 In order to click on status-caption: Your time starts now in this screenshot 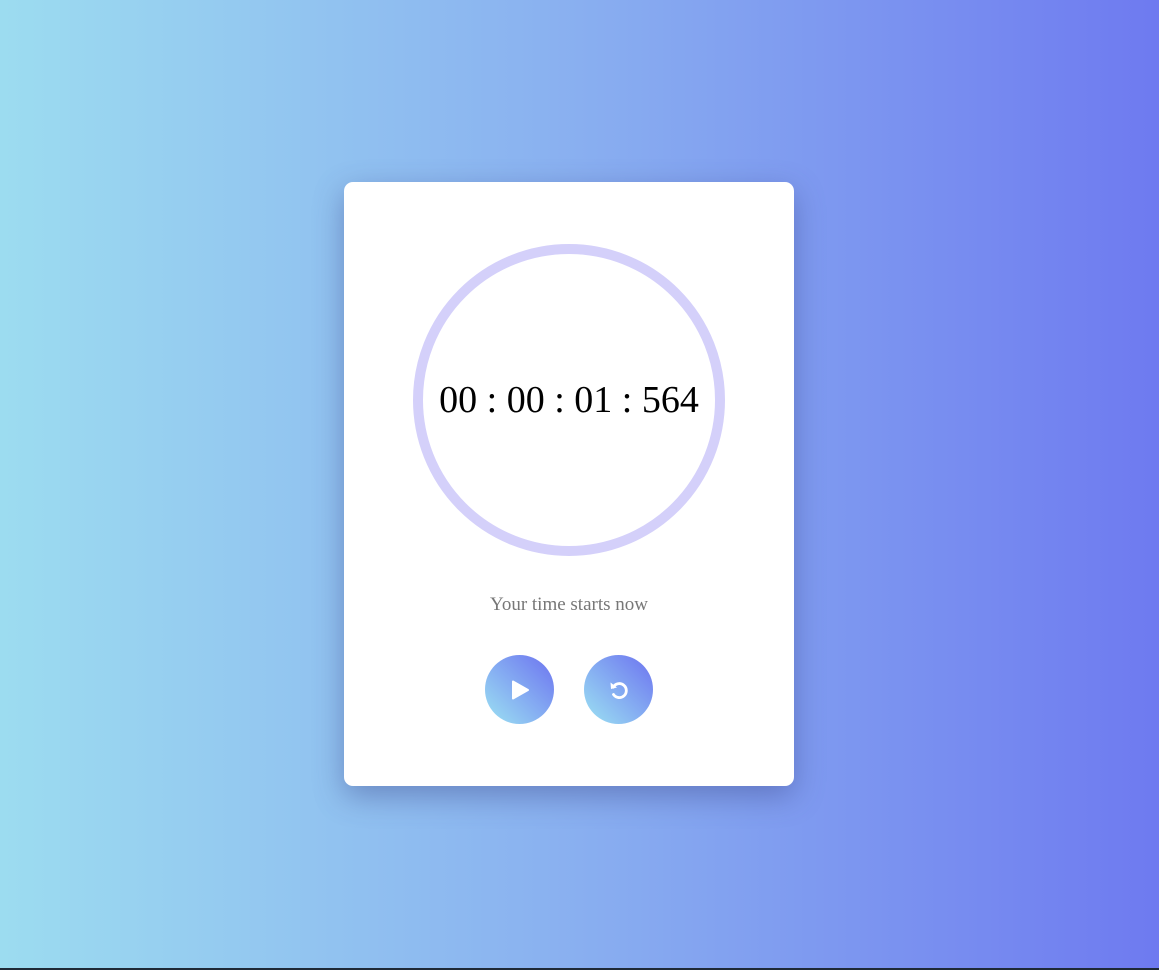, I will do `click(569, 604)`.